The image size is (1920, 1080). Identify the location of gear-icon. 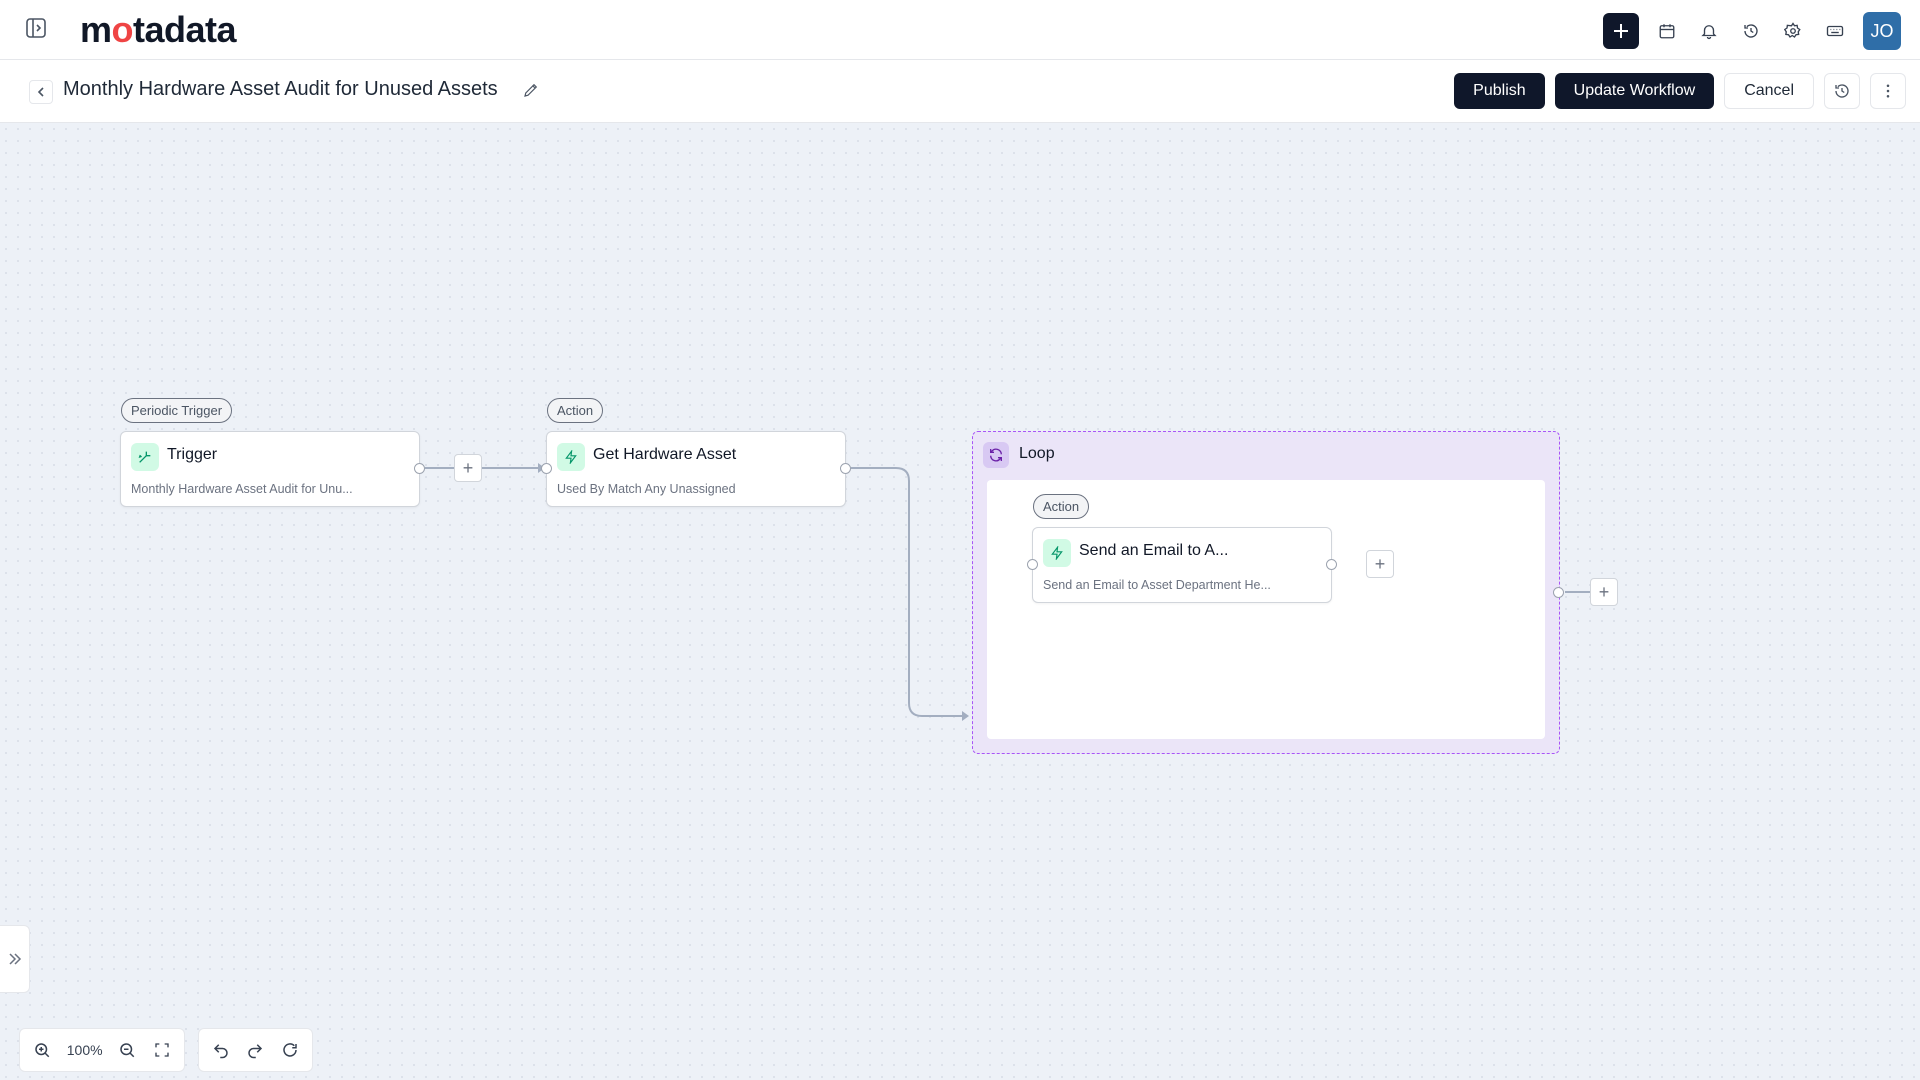
(1793, 31).